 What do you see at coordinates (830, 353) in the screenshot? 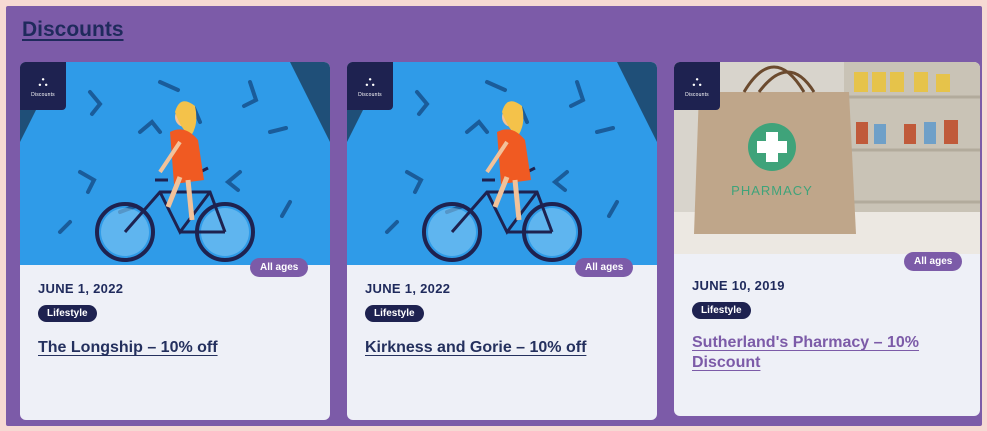
I see `card-title-link: Sutherland's Pharmacy – 10% Discount` at bounding box center [830, 353].